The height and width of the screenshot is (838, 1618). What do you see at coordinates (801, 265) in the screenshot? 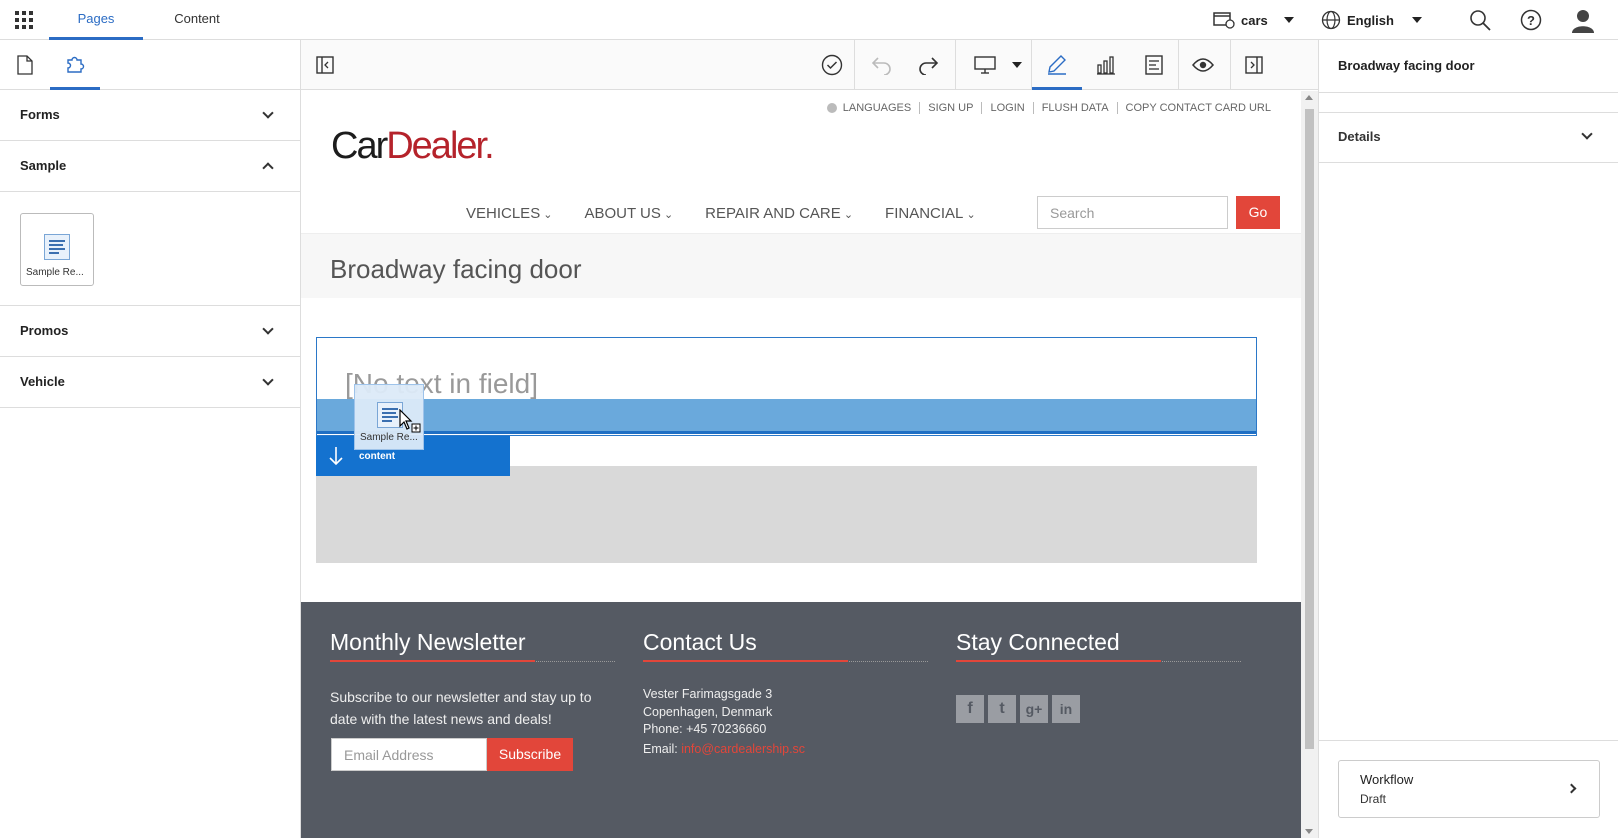
I see `page-title-band: Broadway facing door` at bounding box center [801, 265].